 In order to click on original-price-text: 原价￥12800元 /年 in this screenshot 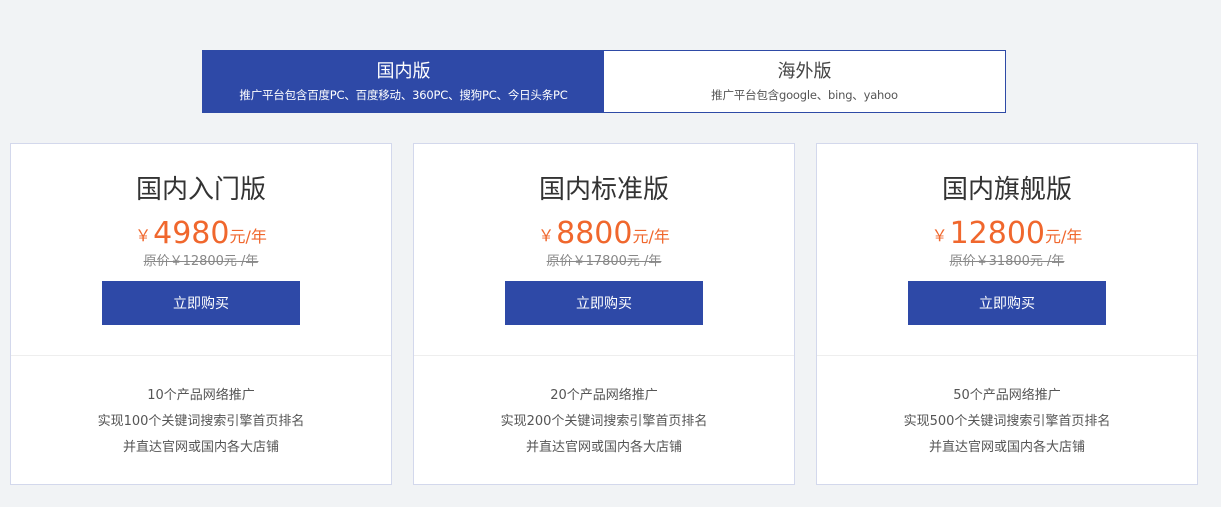, I will do `click(201, 261)`.